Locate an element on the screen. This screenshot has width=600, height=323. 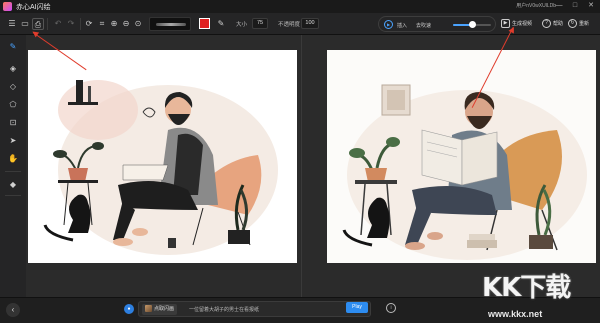
app-logo is located at coordinates (7, 6).